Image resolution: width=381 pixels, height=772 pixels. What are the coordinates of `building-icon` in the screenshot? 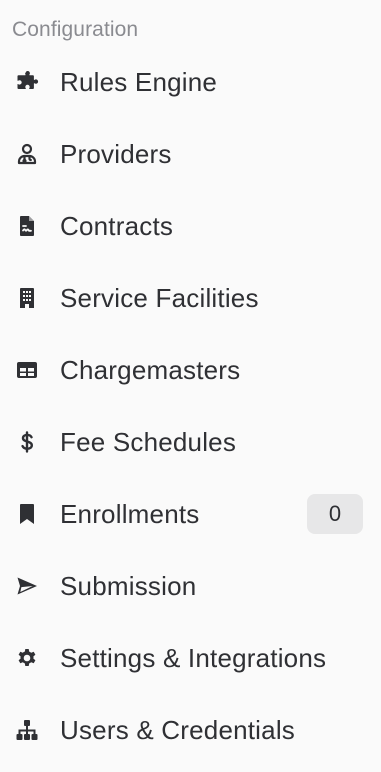 It's located at (27, 298).